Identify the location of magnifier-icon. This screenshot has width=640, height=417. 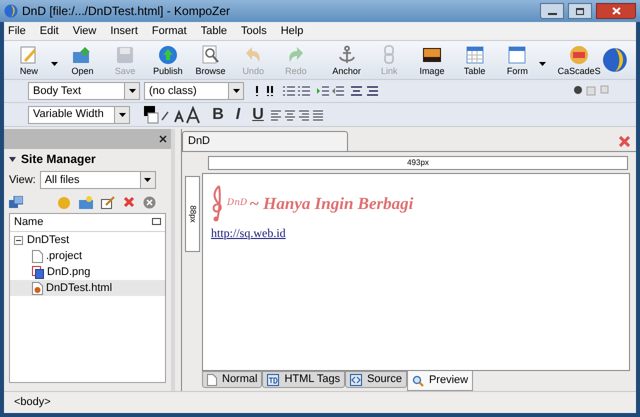
(418, 380).